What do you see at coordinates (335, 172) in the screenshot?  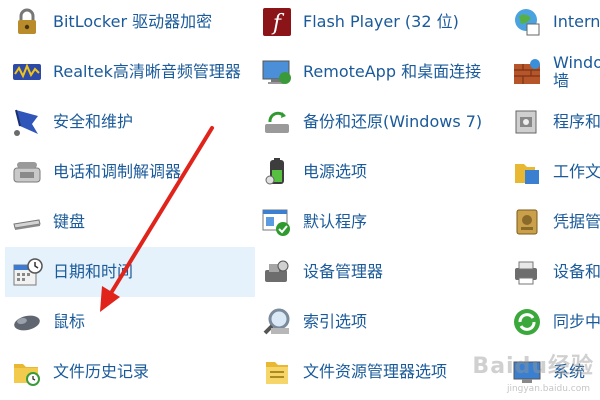 I see `item-label: 电源选项` at bounding box center [335, 172].